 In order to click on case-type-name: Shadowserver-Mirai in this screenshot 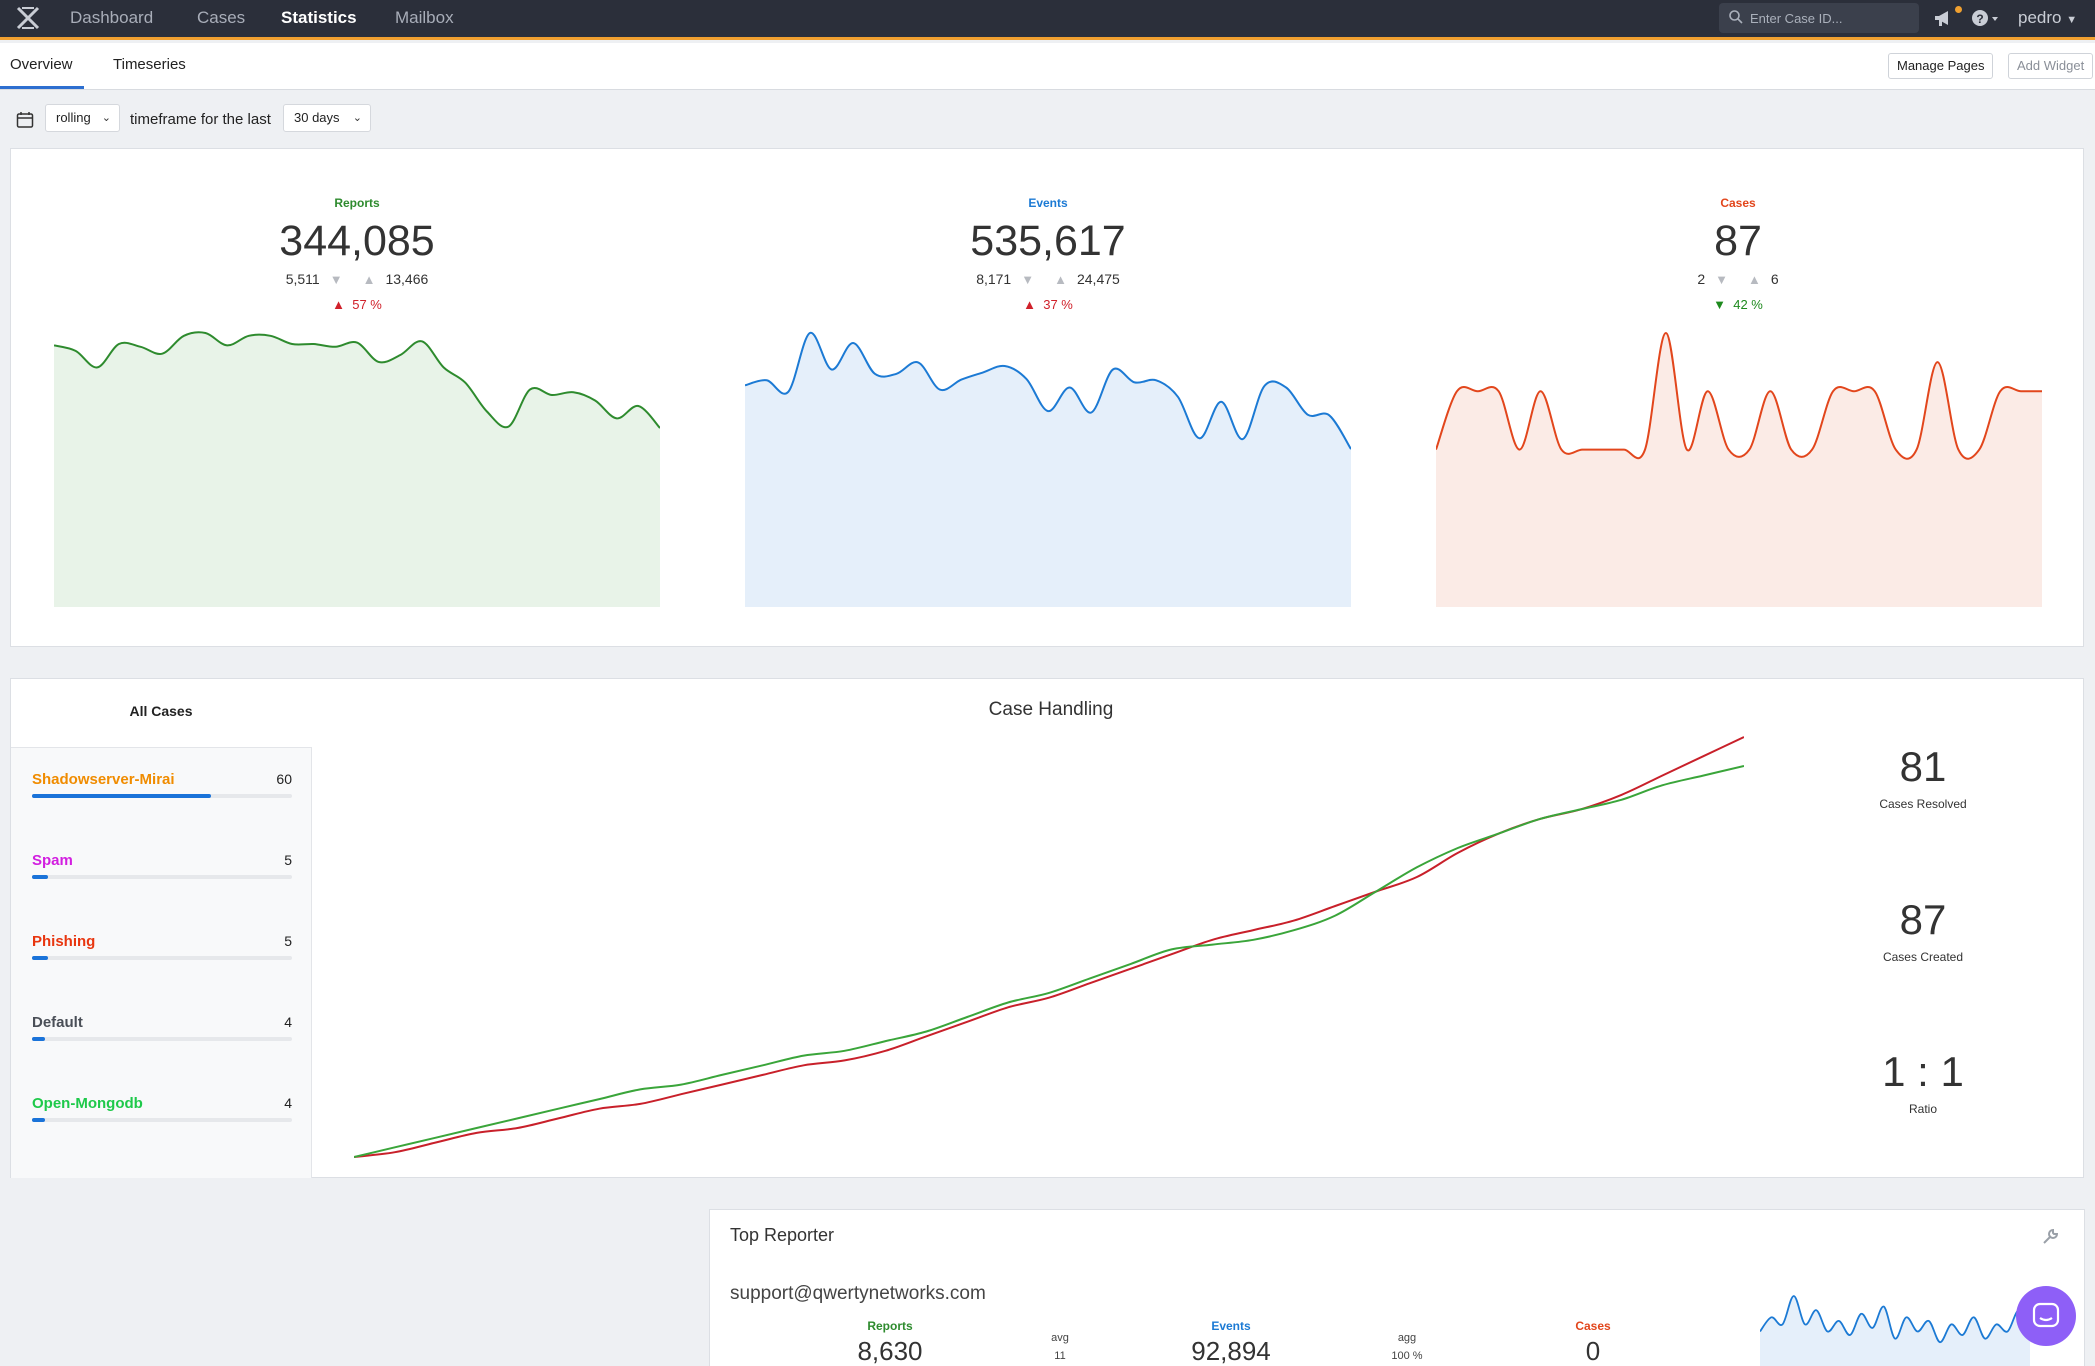, I will do `click(103, 779)`.